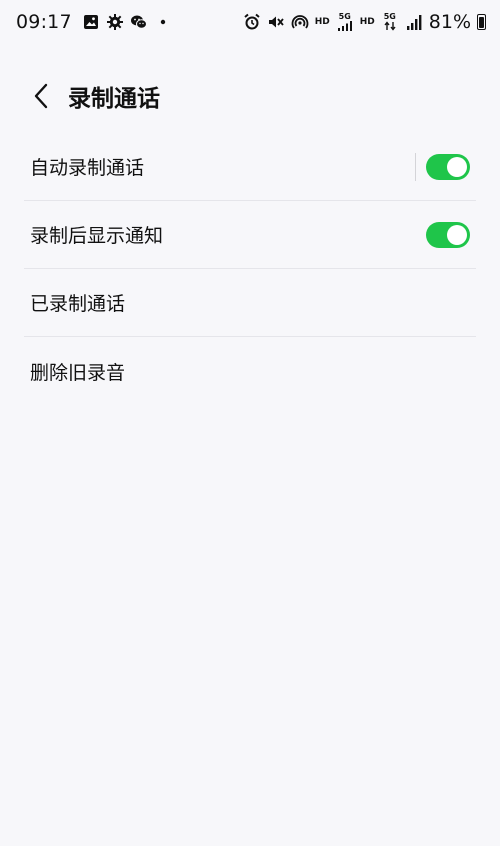 The image size is (500, 846). What do you see at coordinates (44, 22) in the screenshot?
I see `status-time: 09:17` at bounding box center [44, 22].